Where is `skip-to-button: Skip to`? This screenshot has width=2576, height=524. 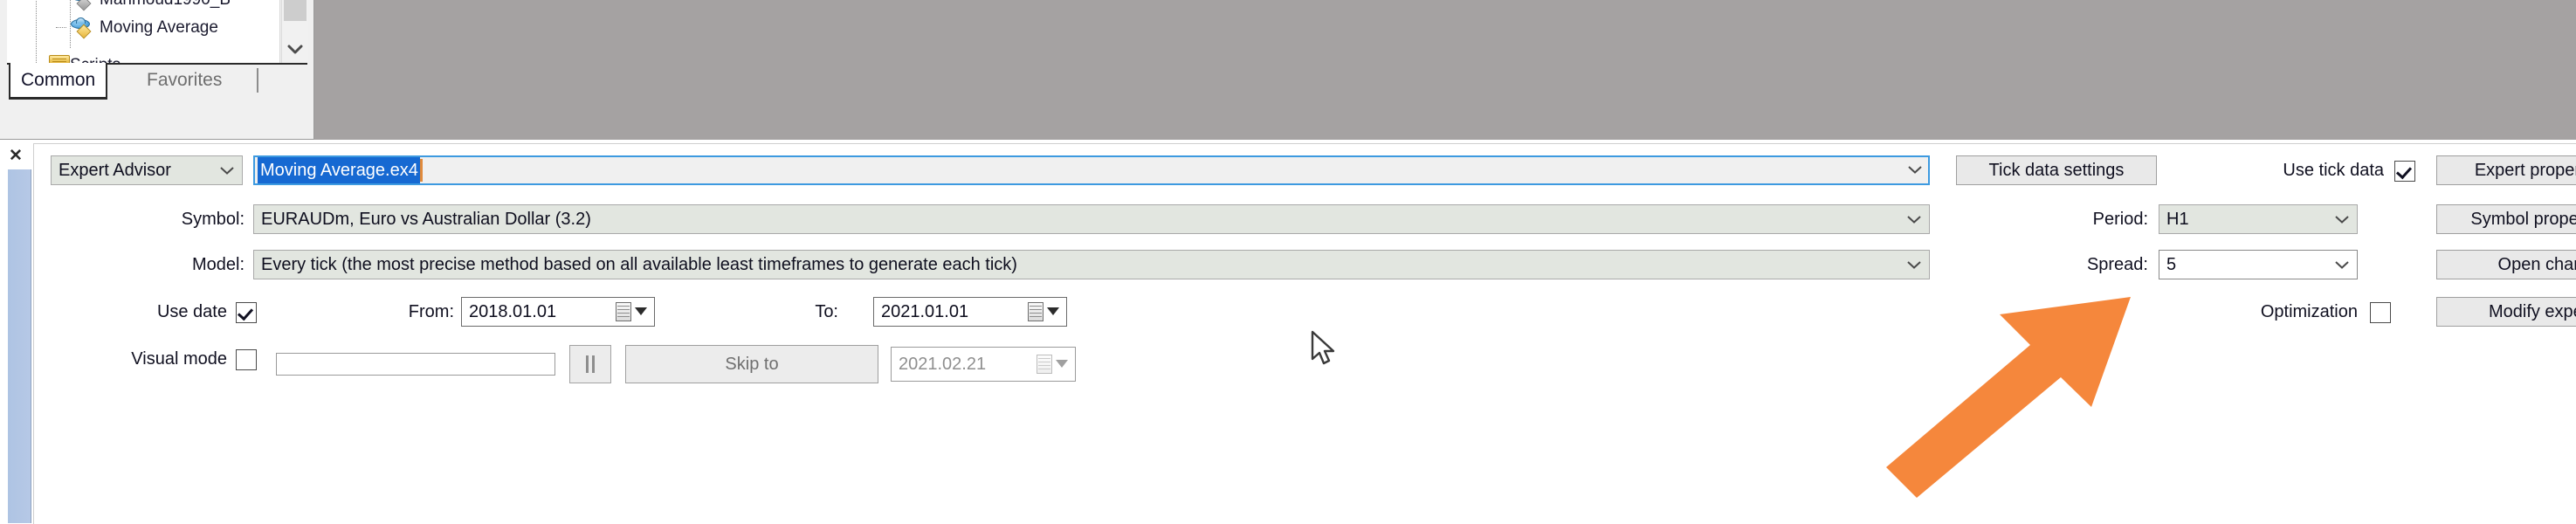 skip-to-button: Skip to is located at coordinates (751, 364).